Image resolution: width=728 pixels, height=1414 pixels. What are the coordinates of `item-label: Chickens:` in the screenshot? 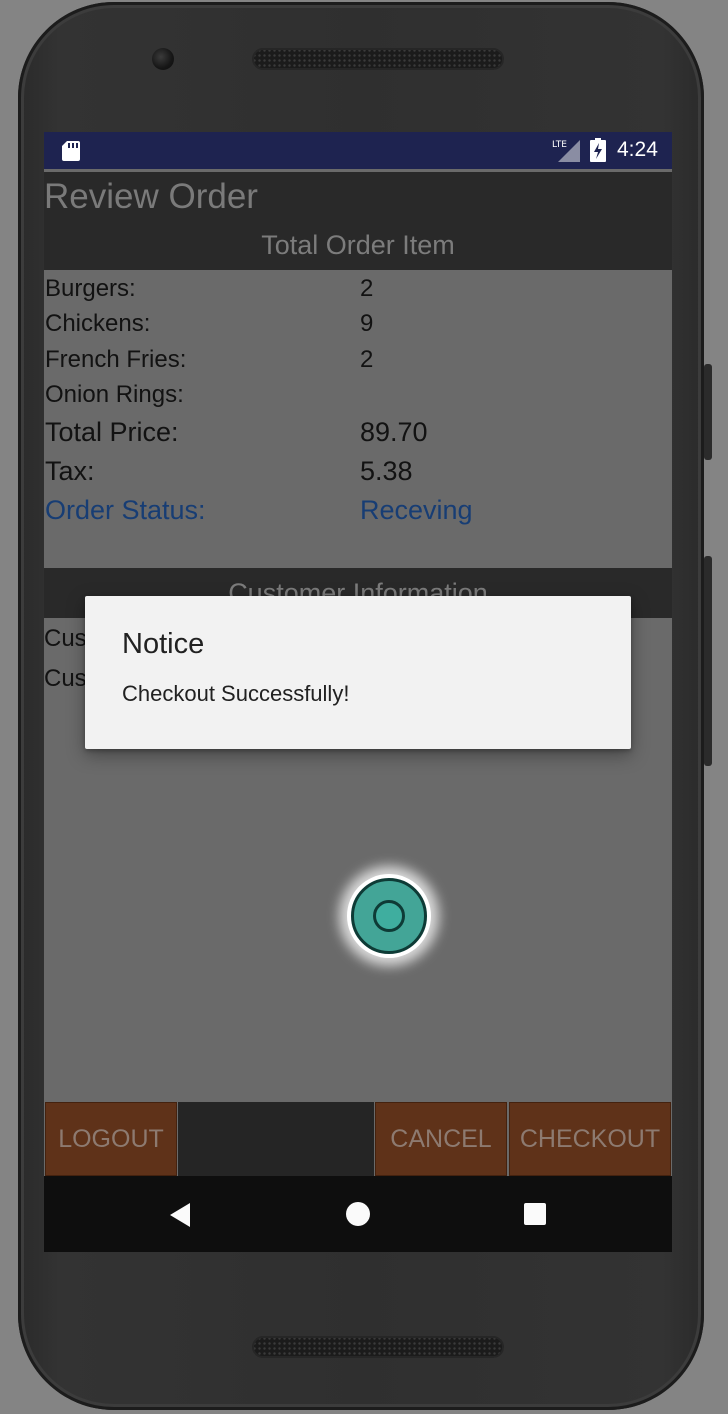 It's located at (98, 323).